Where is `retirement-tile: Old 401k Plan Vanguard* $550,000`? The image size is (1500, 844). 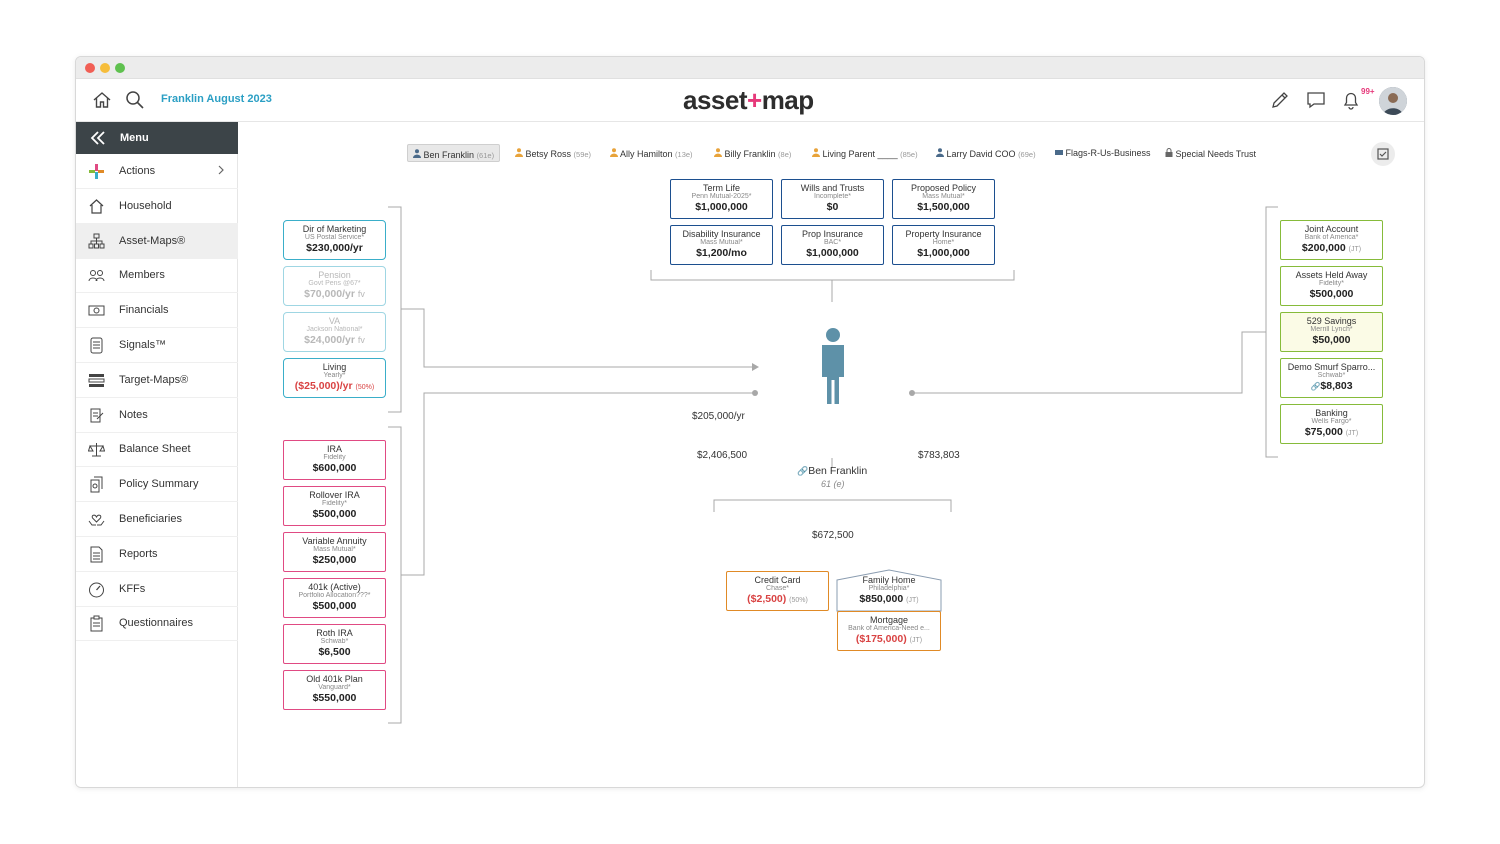 retirement-tile: Old 401k Plan Vanguard* $550,000 is located at coordinates (334, 690).